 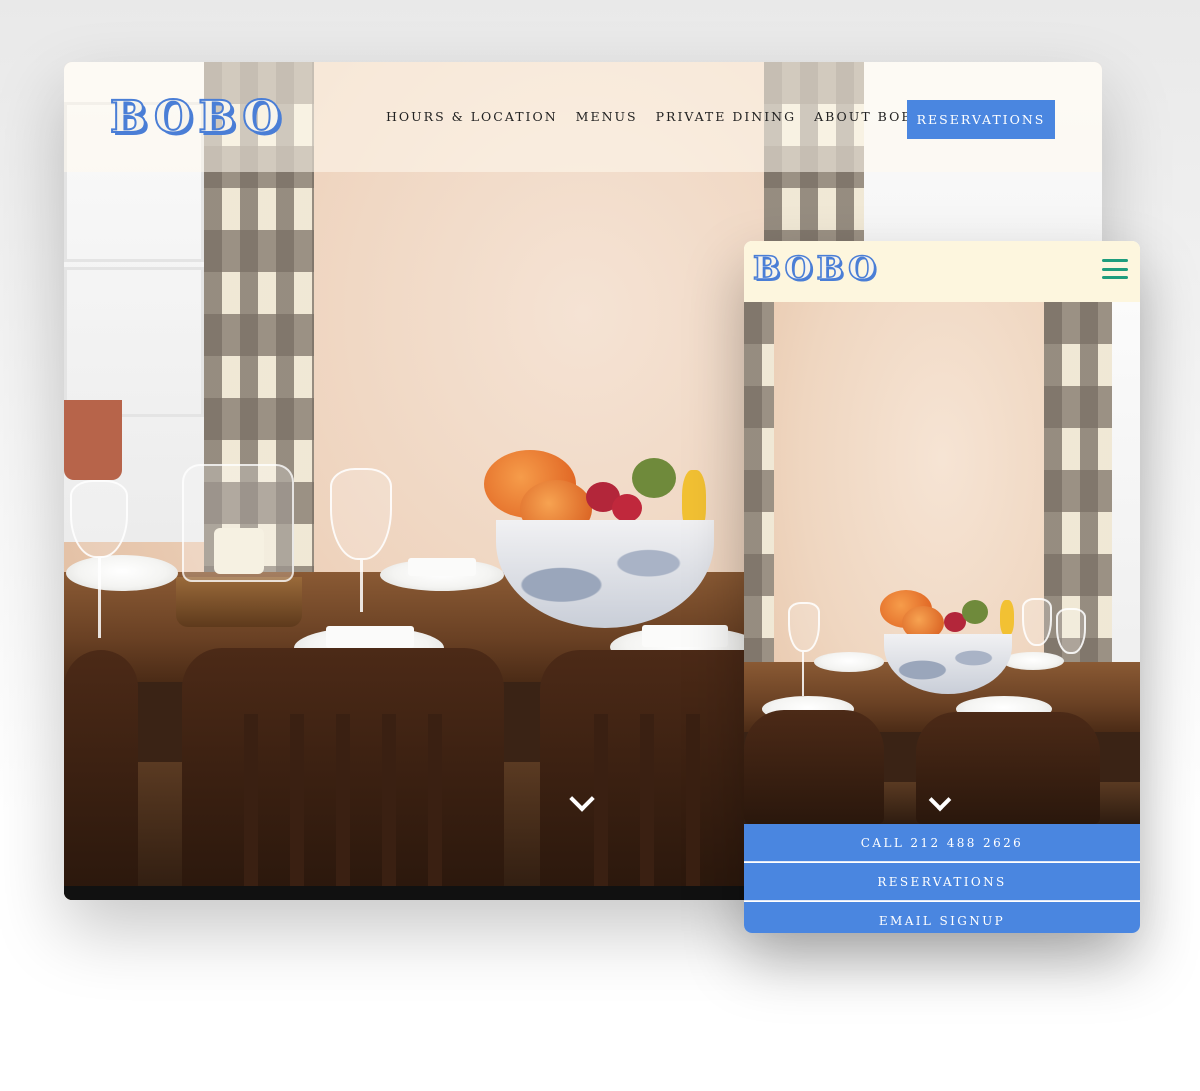 I want to click on candle-base, so click(x=239, y=602).